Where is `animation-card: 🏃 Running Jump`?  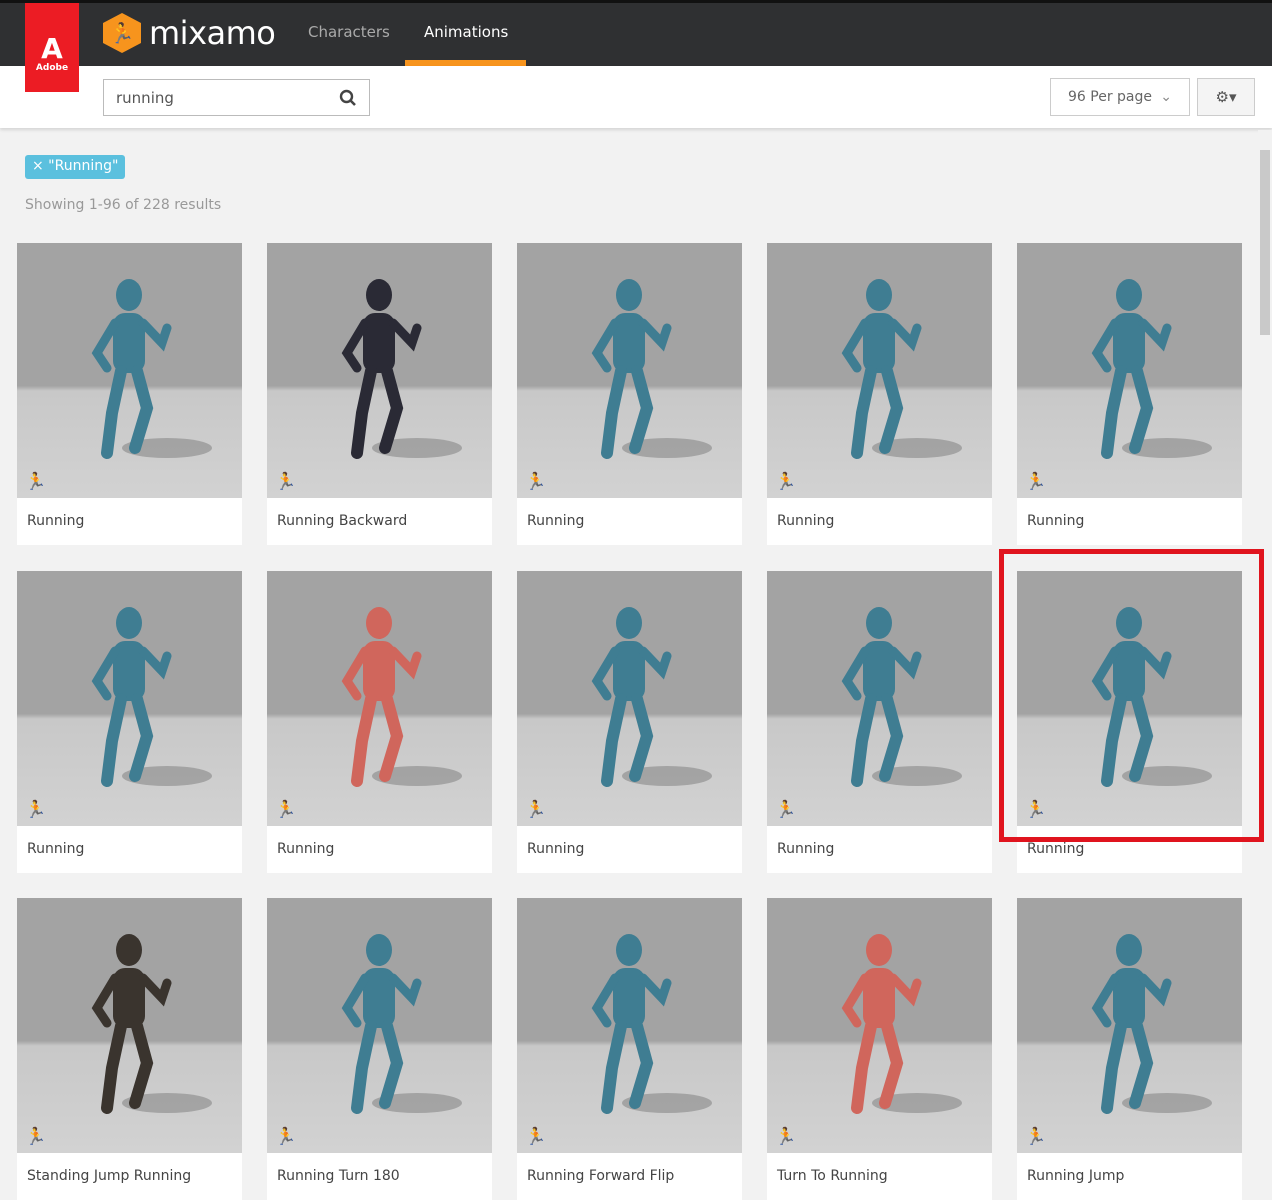
animation-card: 🏃 Running Jump is located at coordinates (1129, 1049).